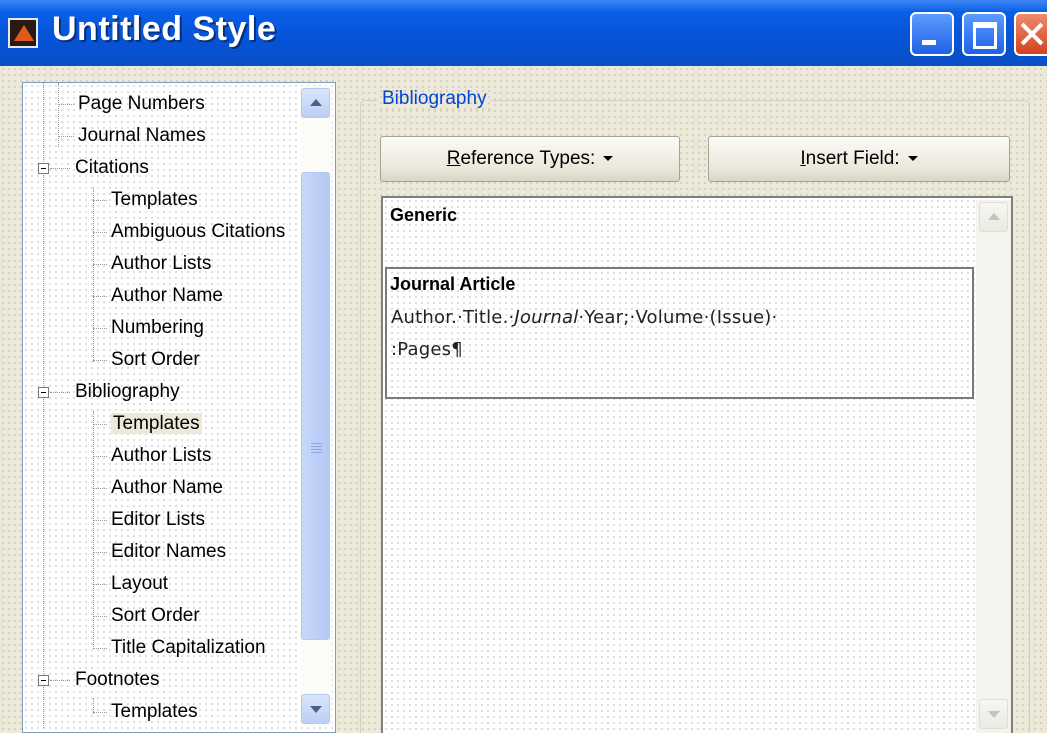 This screenshot has width=1047, height=733. Describe the element at coordinates (606, 317) in the screenshot. I see `field-year: Year;` at that location.